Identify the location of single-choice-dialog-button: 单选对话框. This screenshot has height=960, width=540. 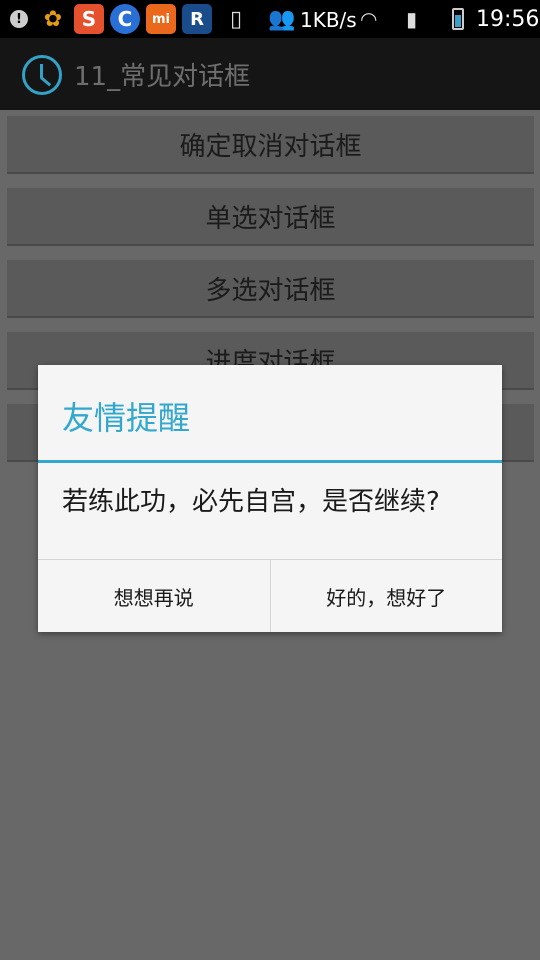
(270, 217).